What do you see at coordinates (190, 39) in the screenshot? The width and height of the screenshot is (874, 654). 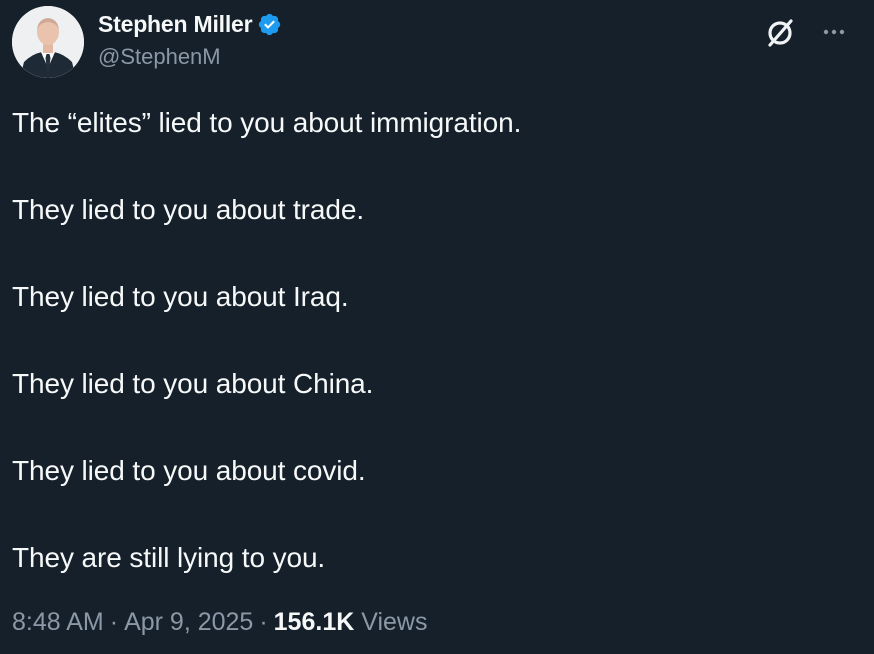 I see `author-info: Stephen Miller @StephenM` at bounding box center [190, 39].